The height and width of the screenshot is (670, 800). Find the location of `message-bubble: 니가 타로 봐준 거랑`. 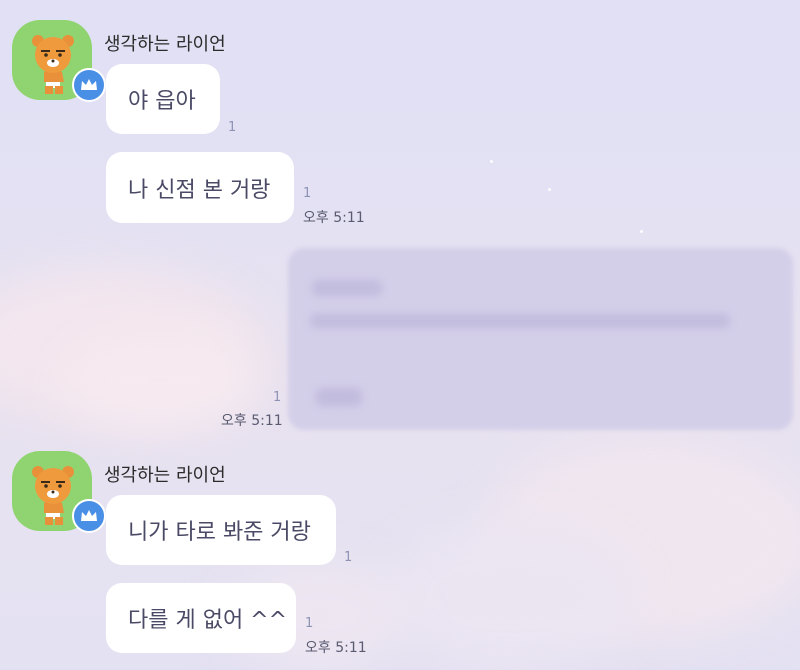

message-bubble: 니가 타로 봐준 거랑 is located at coordinates (221, 530).